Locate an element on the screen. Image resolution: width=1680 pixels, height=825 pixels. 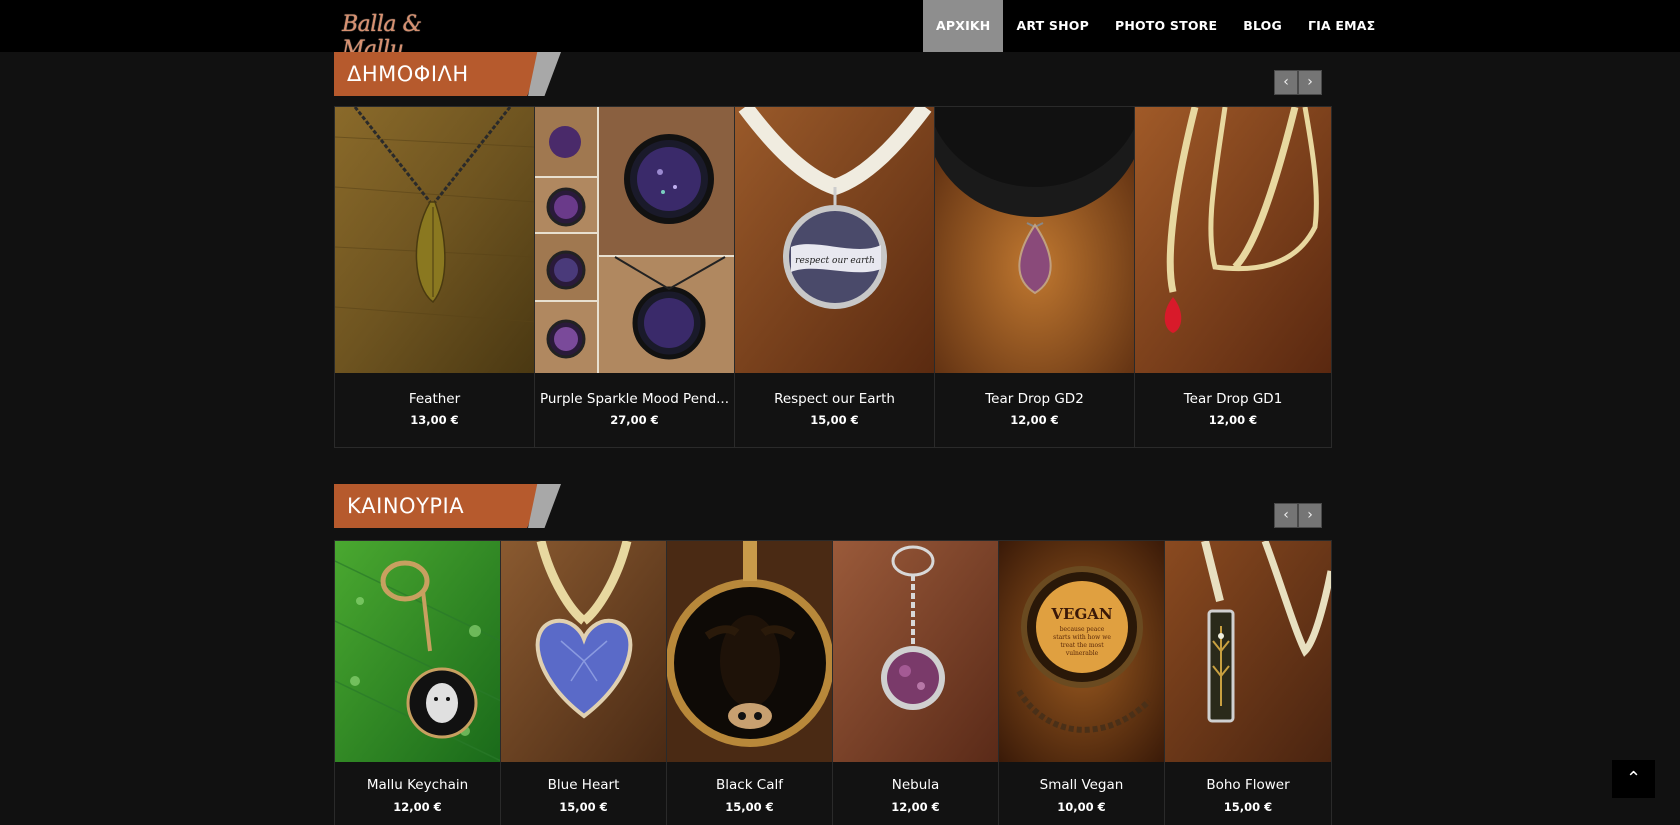
product-card: Boho Flower 15,00 € is located at coordinates (1248, 683).